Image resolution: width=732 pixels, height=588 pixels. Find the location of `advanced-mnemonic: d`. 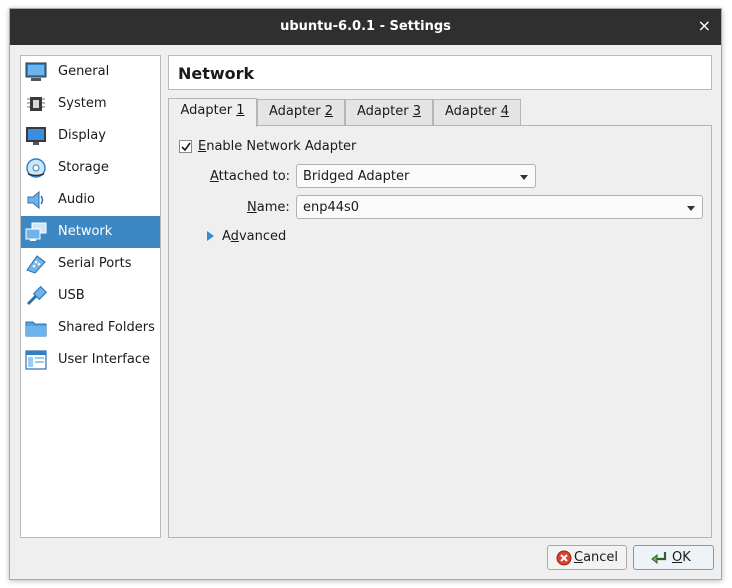

advanced-mnemonic: d is located at coordinates (234, 236).